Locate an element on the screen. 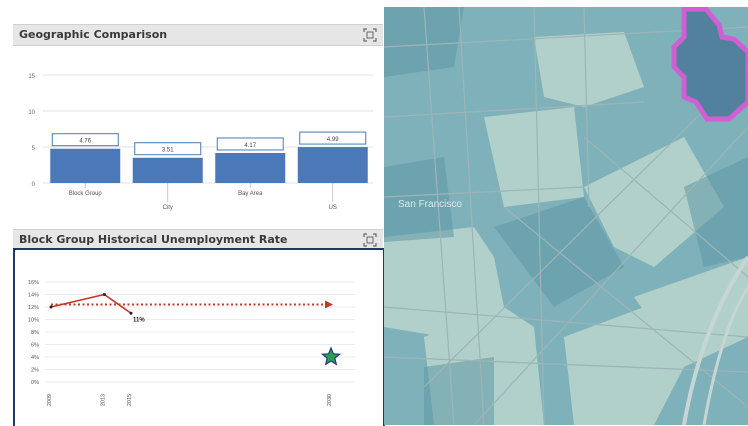 This screenshot has height=426, width=748. y-tick-label: 16% is located at coordinates (33, 283).